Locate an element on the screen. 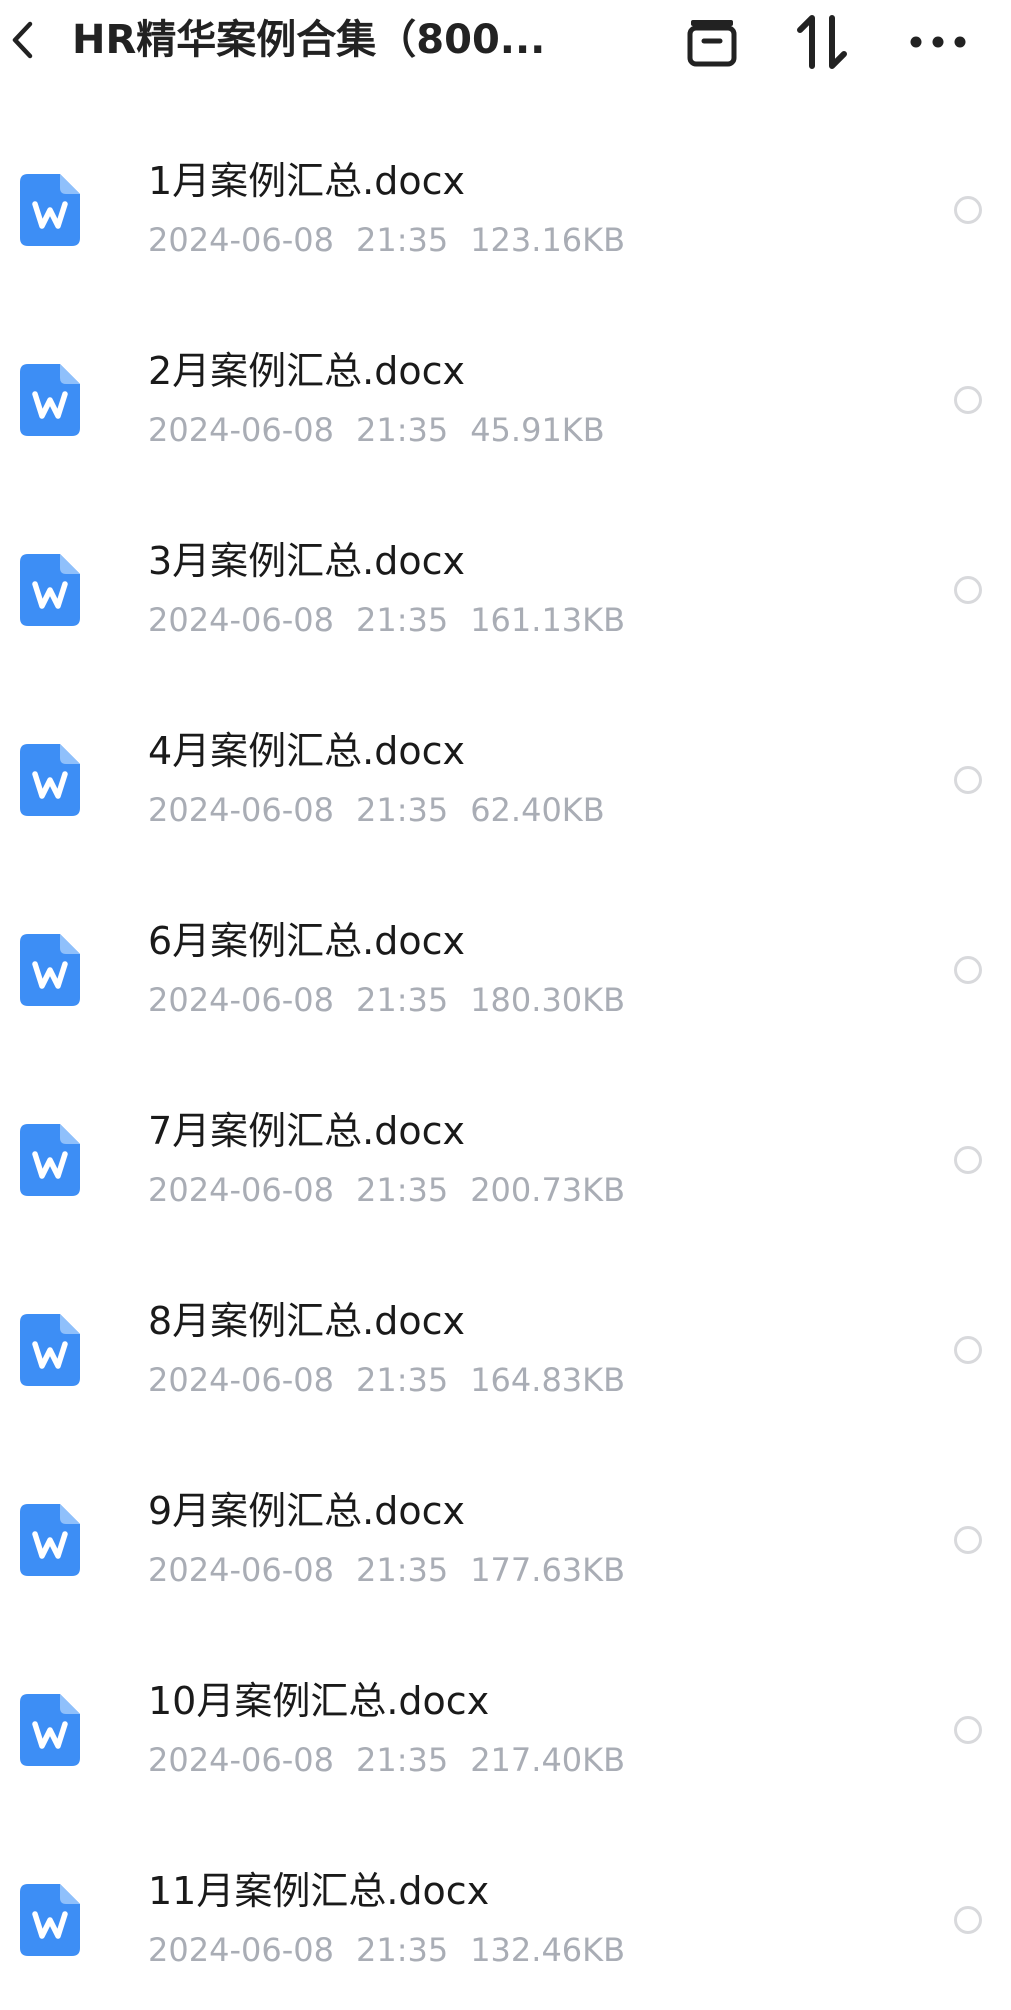 The height and width of the screenshot is (2010, 1011). file-row: 9月案例汇总.docx 2024-06-08 21:35 177.63KB is located at coordinates (505, 1535).